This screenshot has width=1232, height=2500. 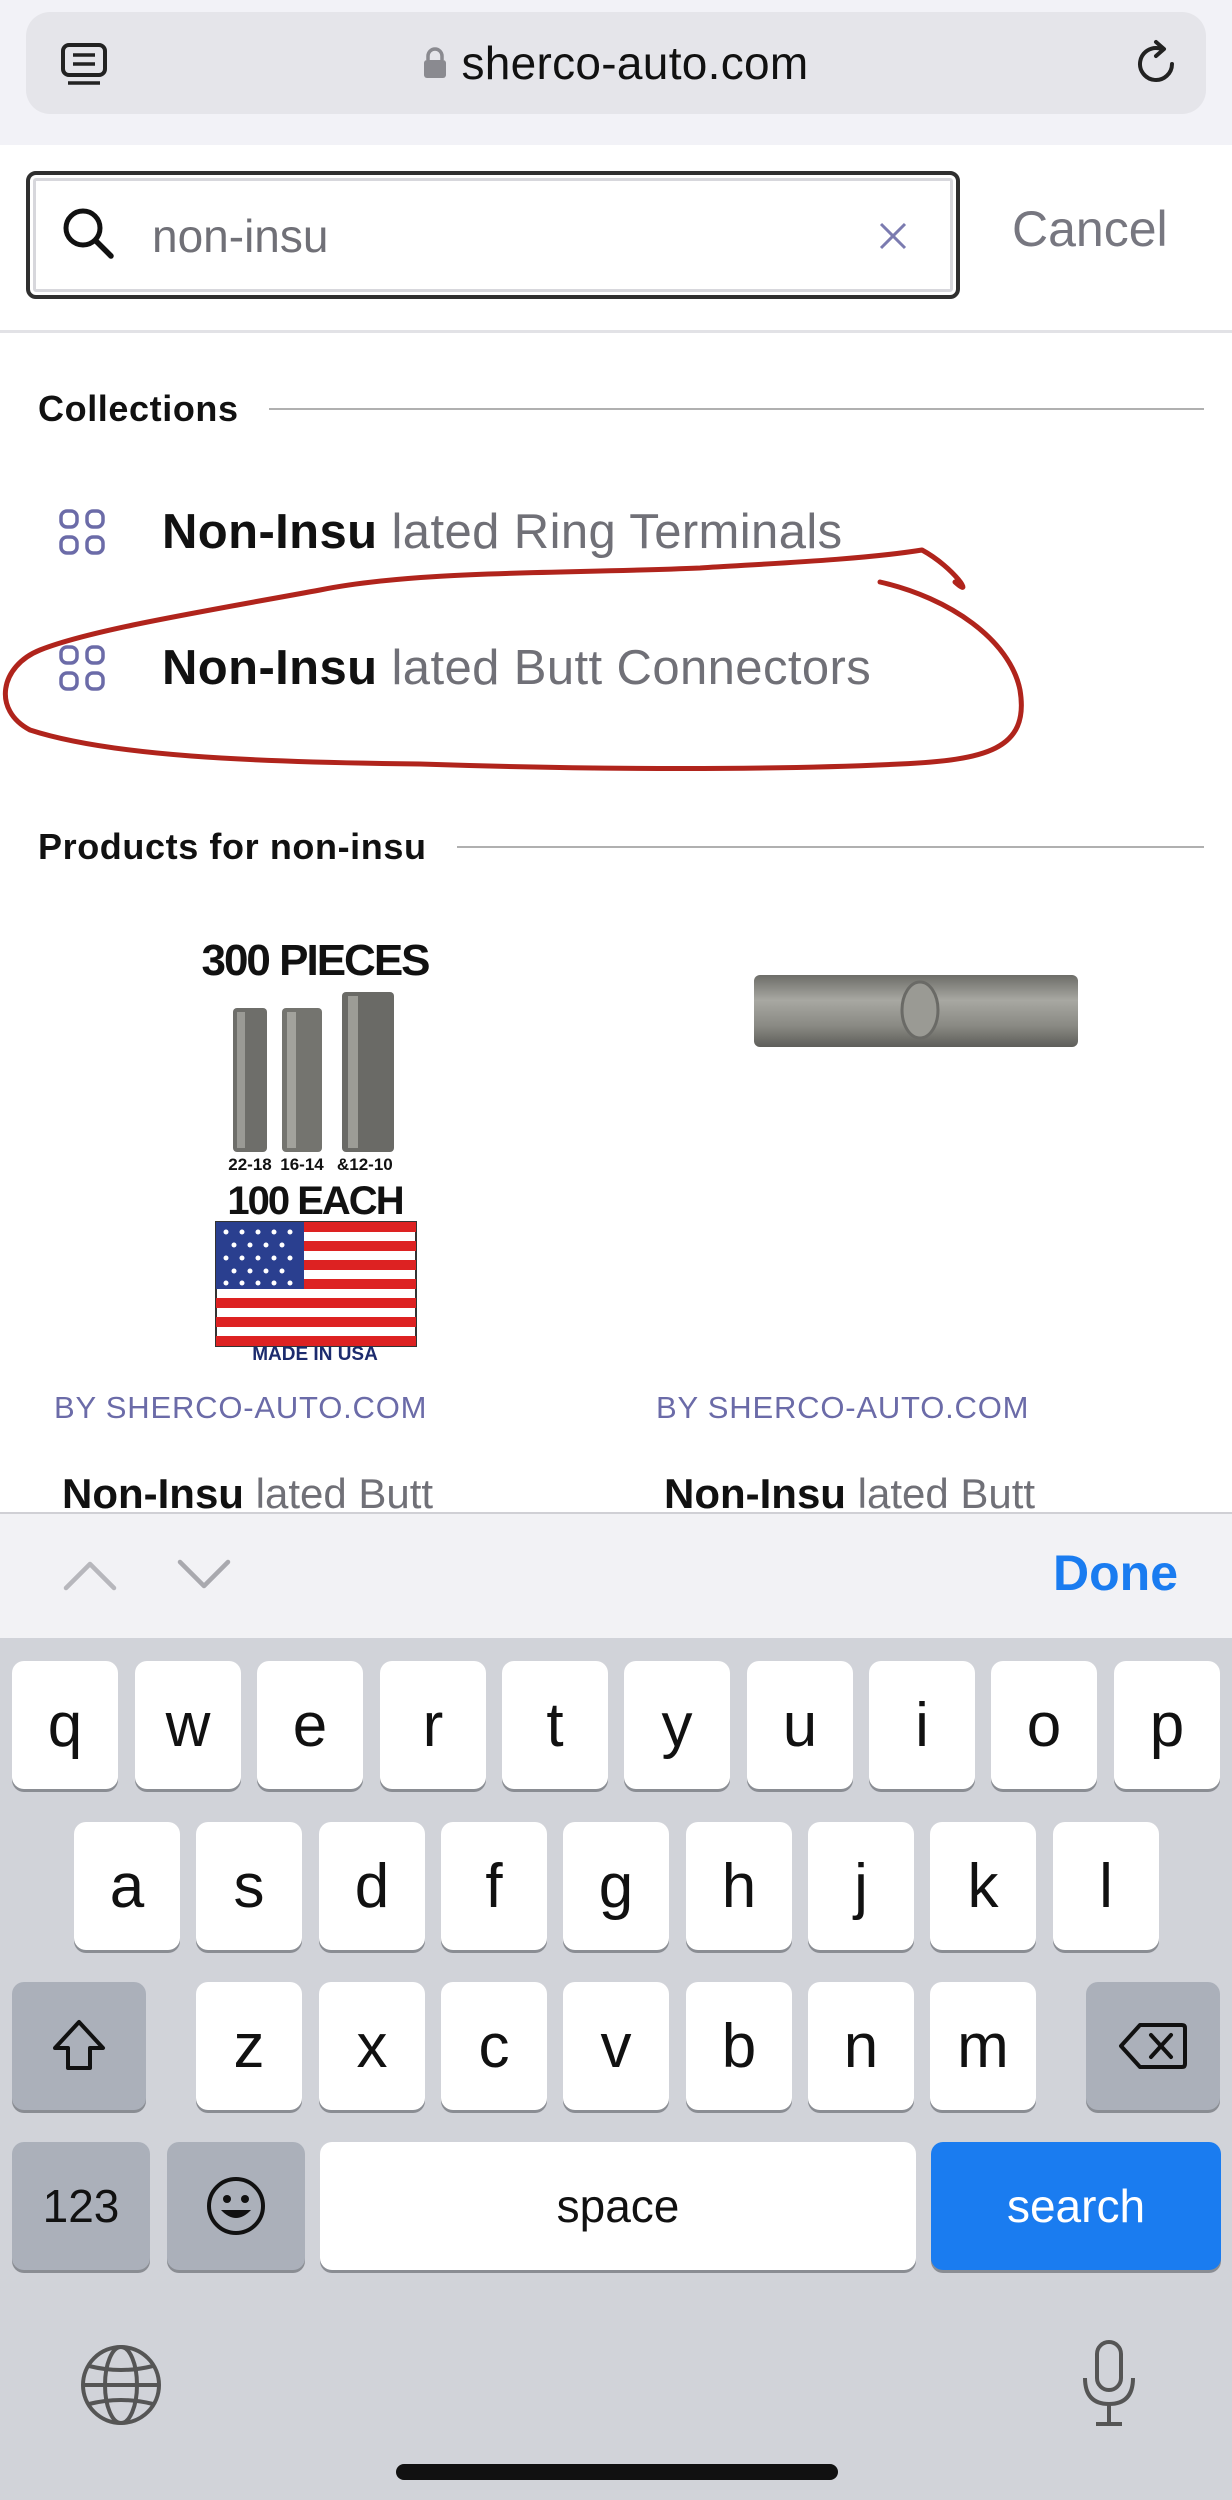 What do you see at coordinates (138, 408) in the screenshot?
I see `collections-heading: Collections` at bounding box center [138, 408].